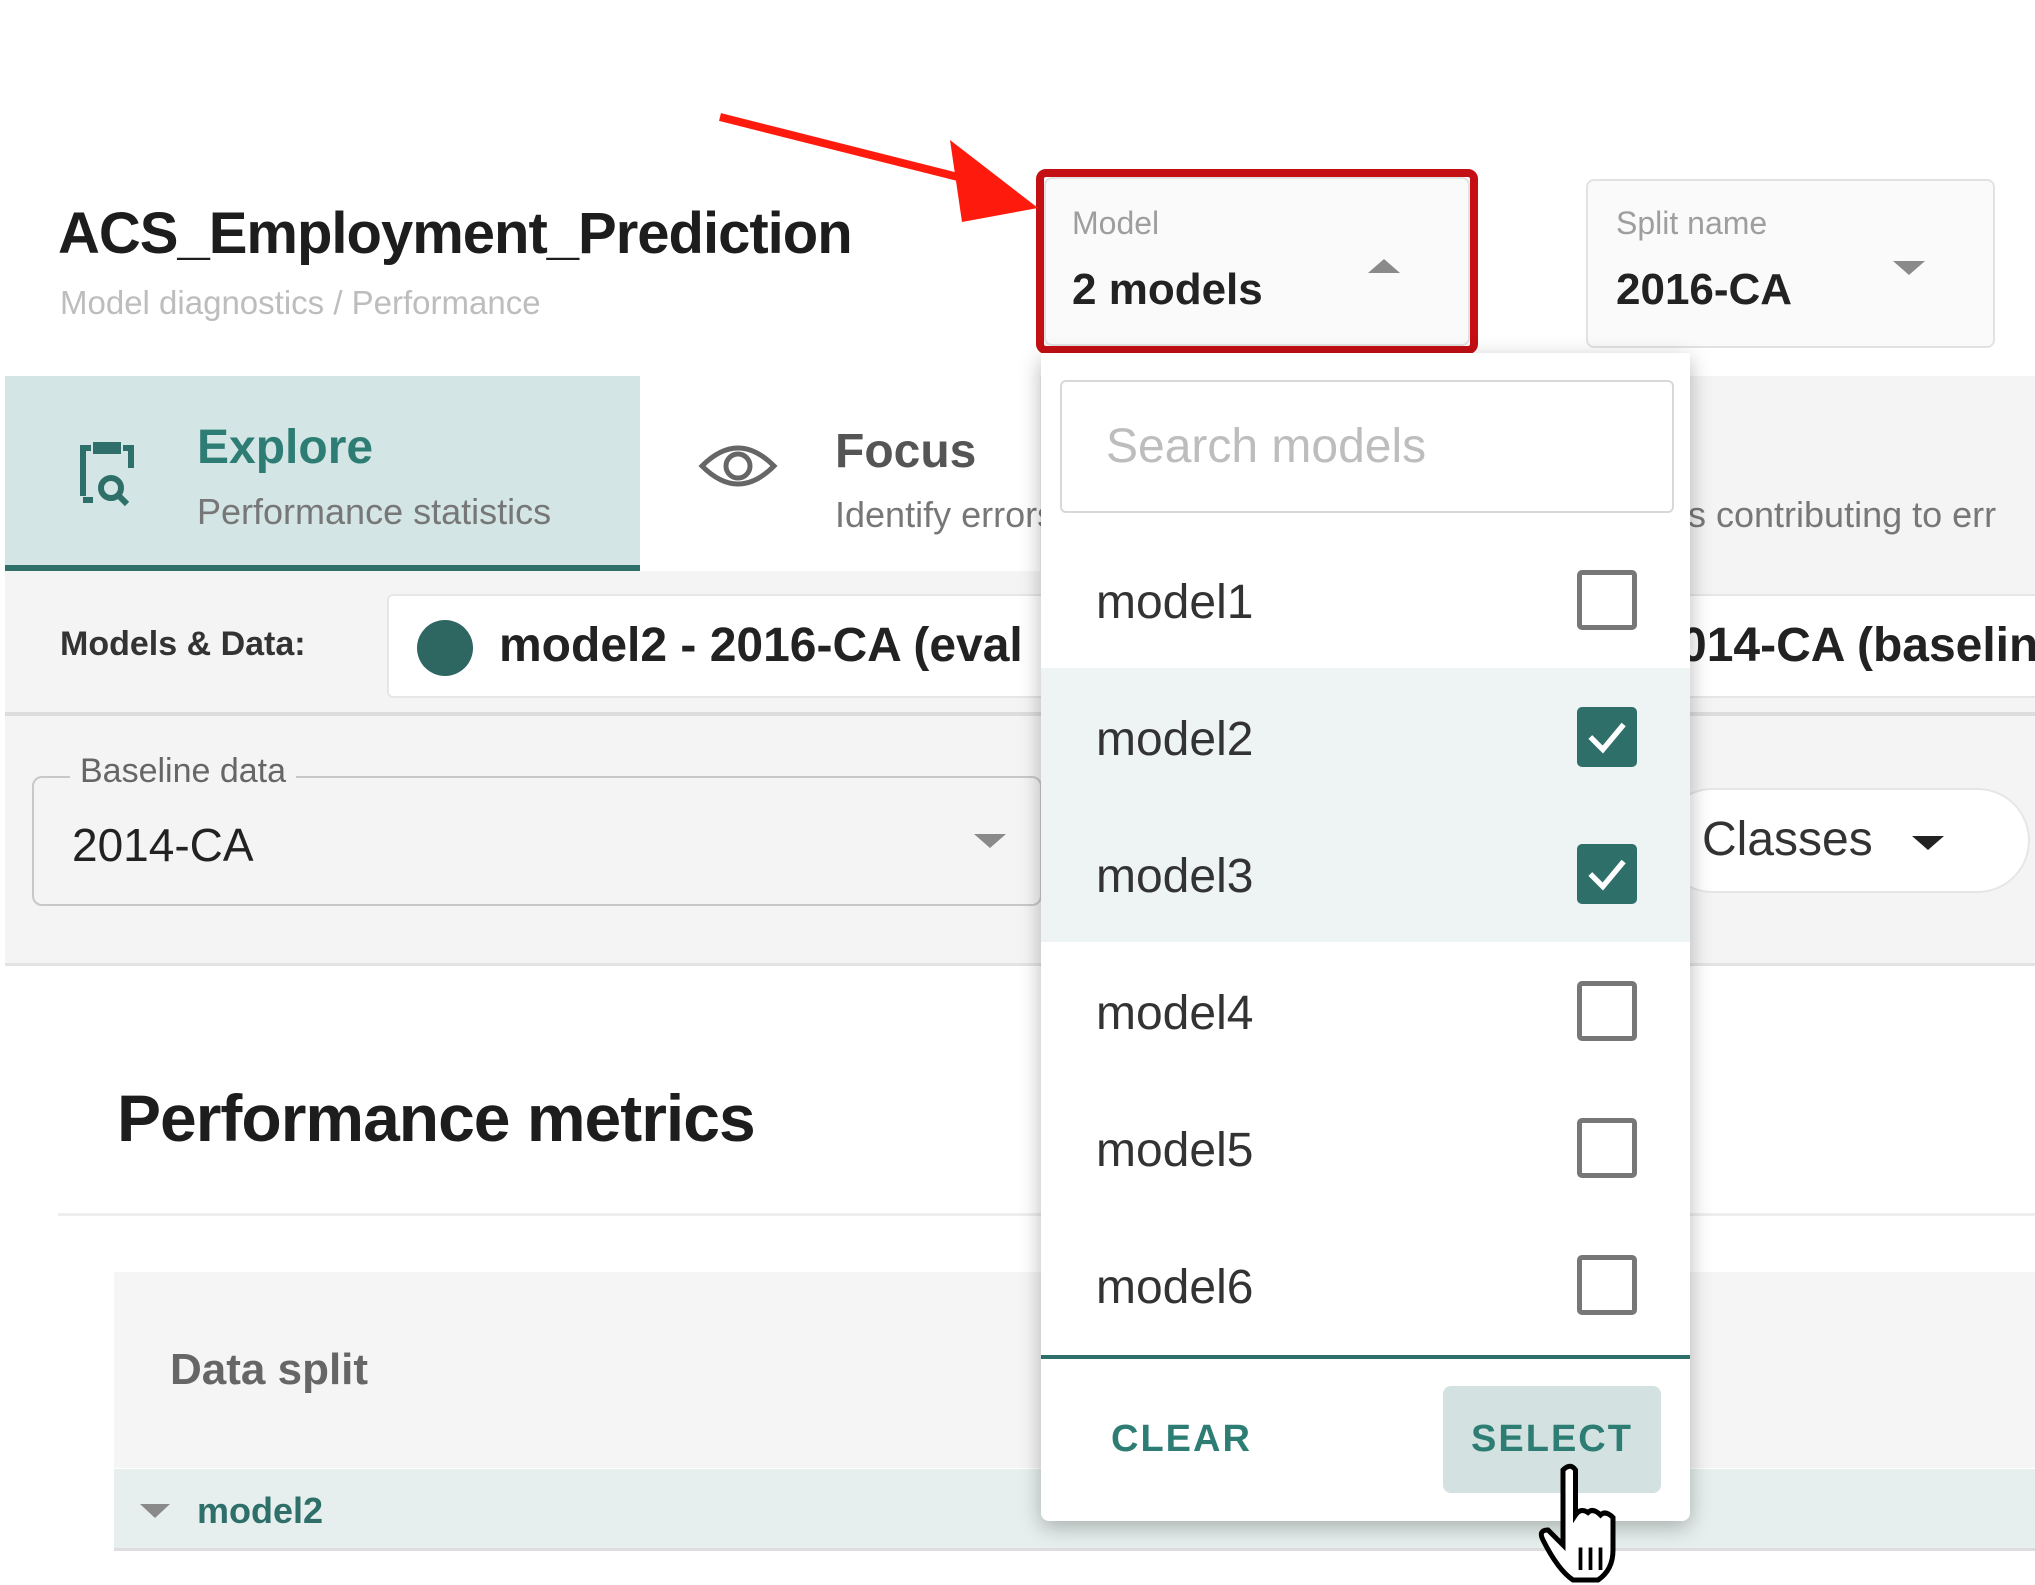 Image resolution: width=2035 pixels, height=1585 pixels. What do you see at coordinates (1577, 1523) in the screenshot?
I see `hand-cursor-icon` at bounding box center [1577, 1523].